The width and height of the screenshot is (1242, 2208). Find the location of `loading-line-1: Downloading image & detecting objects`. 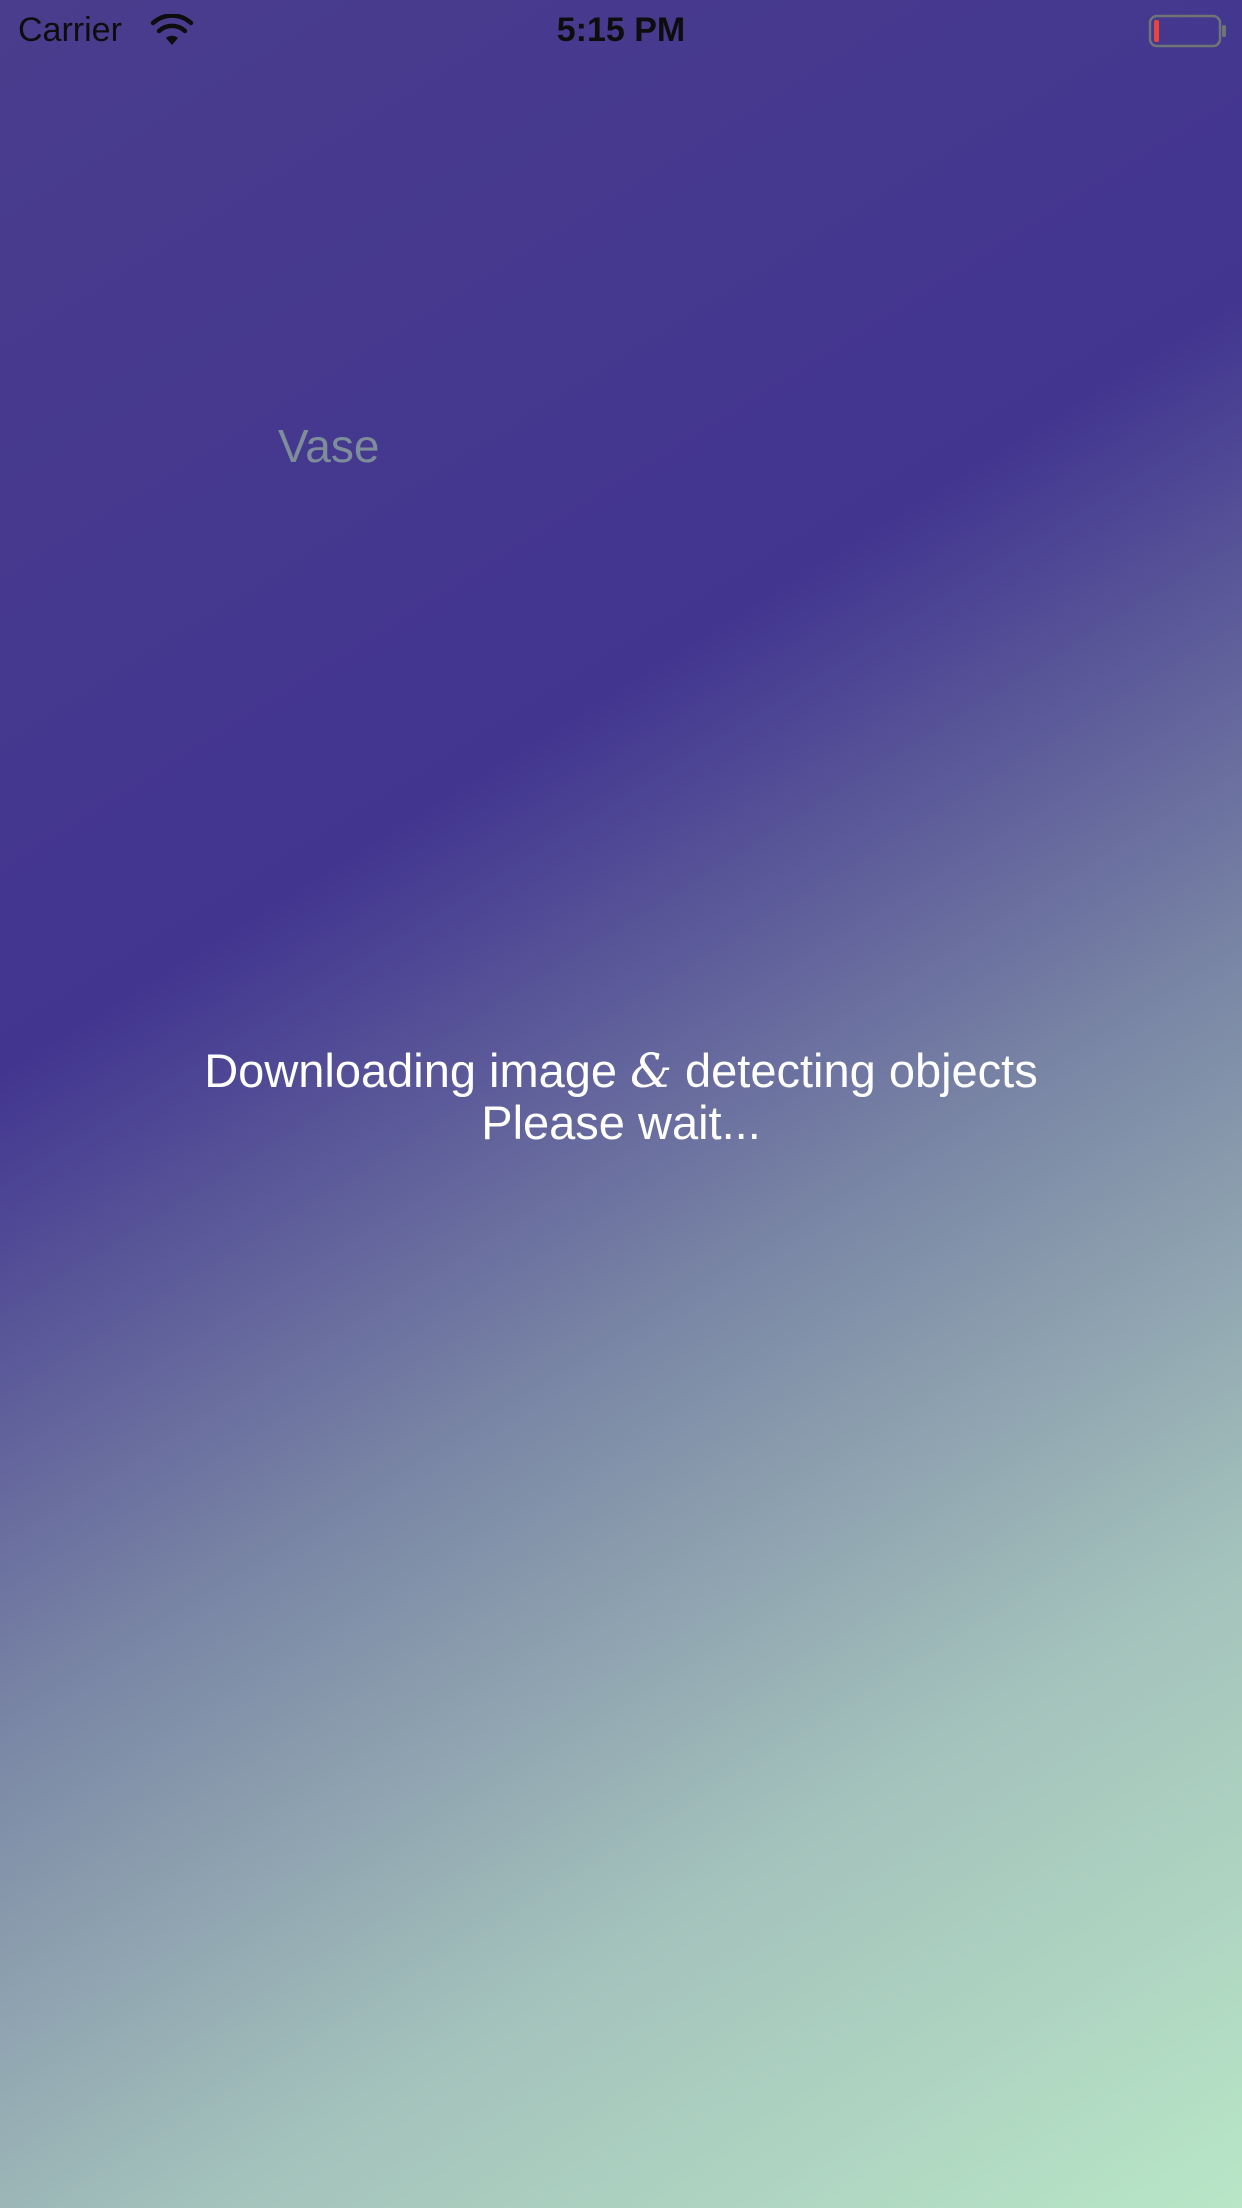

loading-line-1: Downloading image & detecting objects is located at coordinates (621, 1071).